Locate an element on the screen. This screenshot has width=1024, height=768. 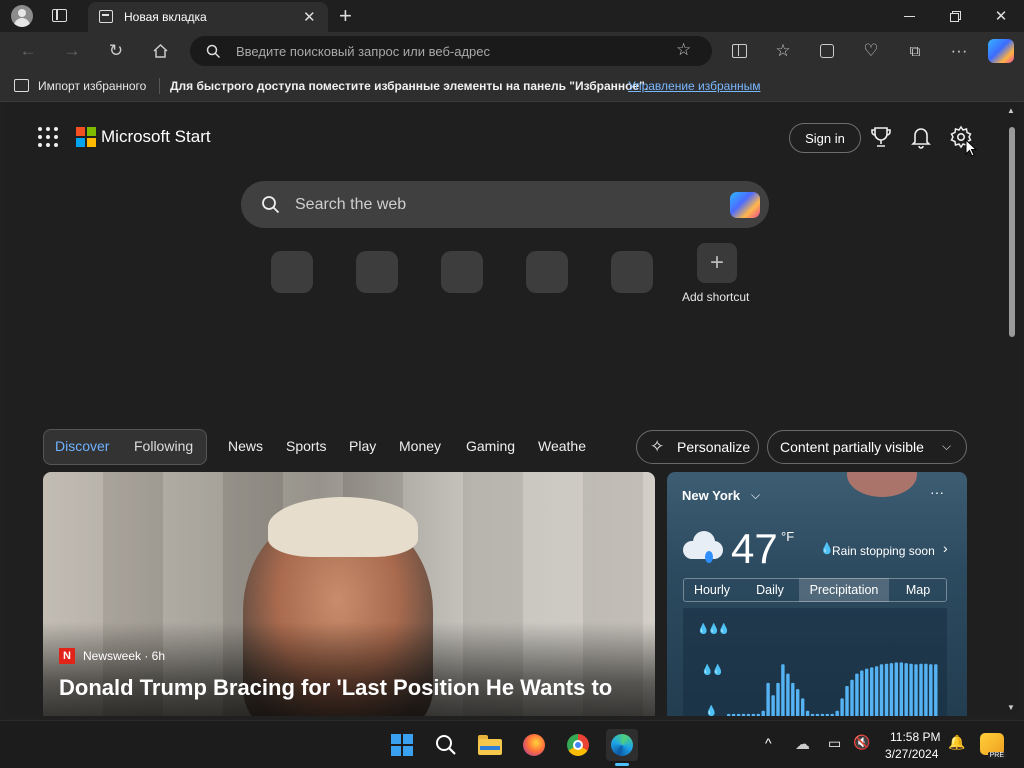
chevron-down-icon: ⌵ is located at coordinates (755, 495).